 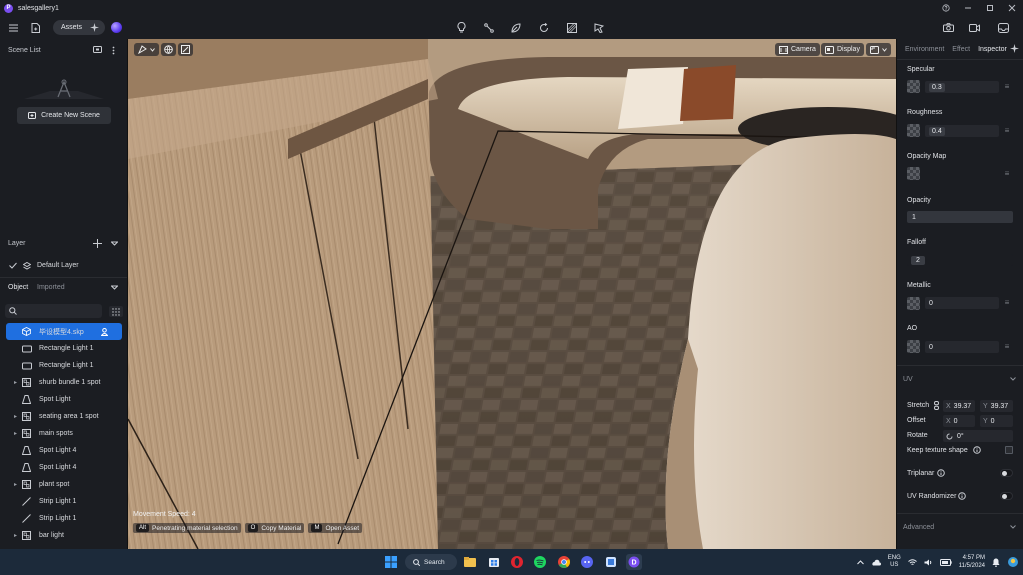 What do you see at coordinates (540, 562) in the screenshot?
I see `spotify-icon` at bounding box center [540, 562].